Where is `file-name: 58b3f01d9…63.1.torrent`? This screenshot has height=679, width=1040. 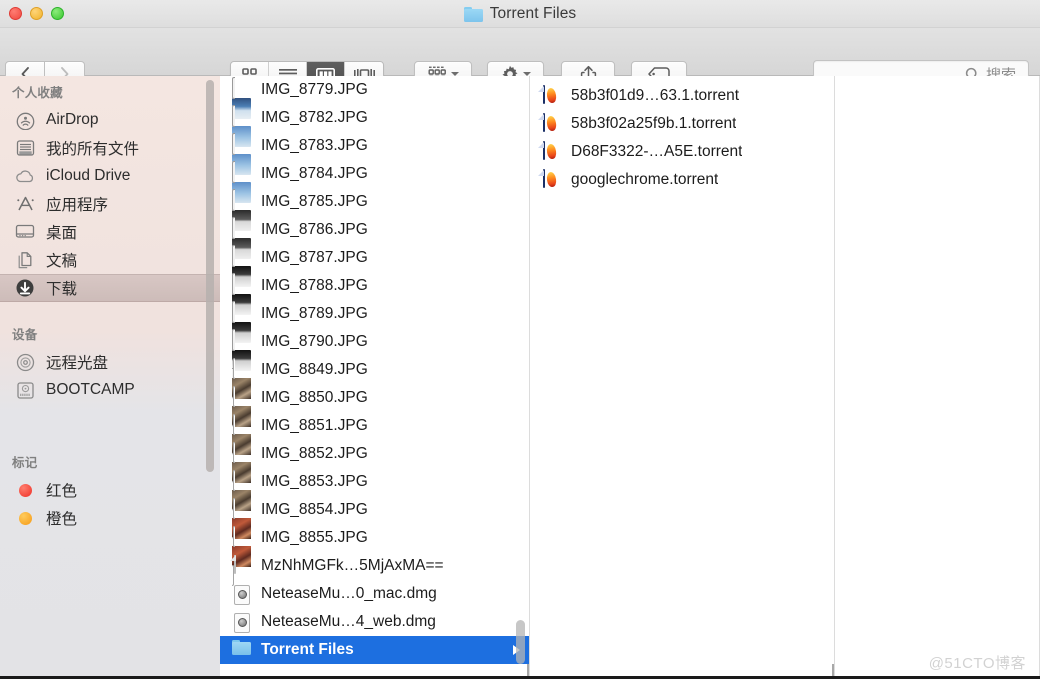 file-name: 58b3f01d9…63.1.torrent is located at coordinates (655, 95).